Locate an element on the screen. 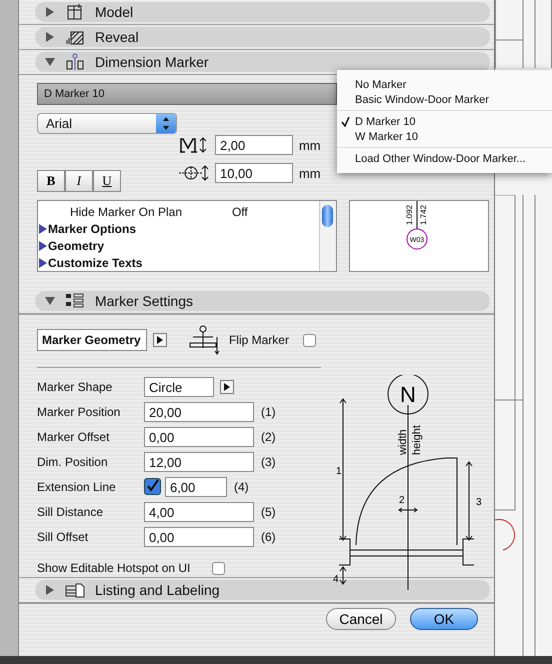 The height and width of the screenshot is (664, 552). parameter-group: Geometry is located at coordinates (76, 245).